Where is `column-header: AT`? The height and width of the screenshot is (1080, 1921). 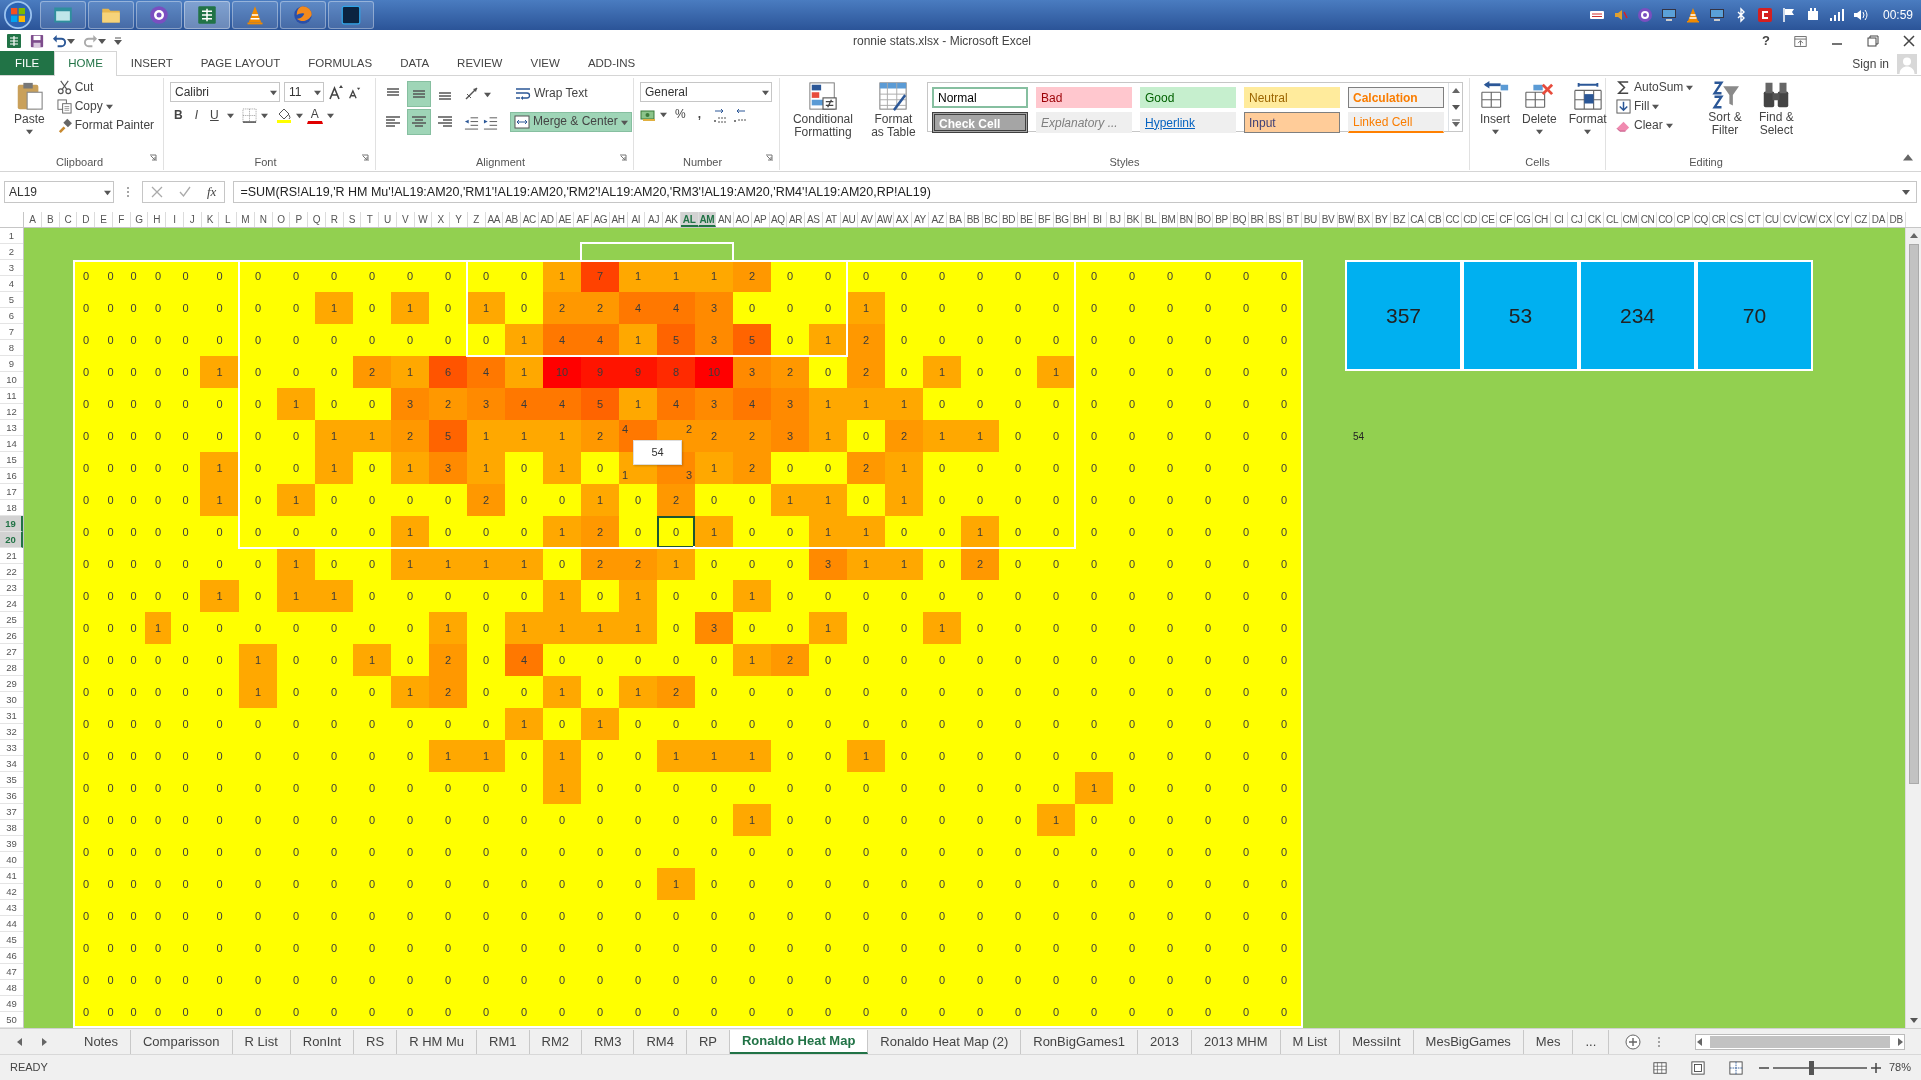 column-header: AT is located at coordinates (831, 219).